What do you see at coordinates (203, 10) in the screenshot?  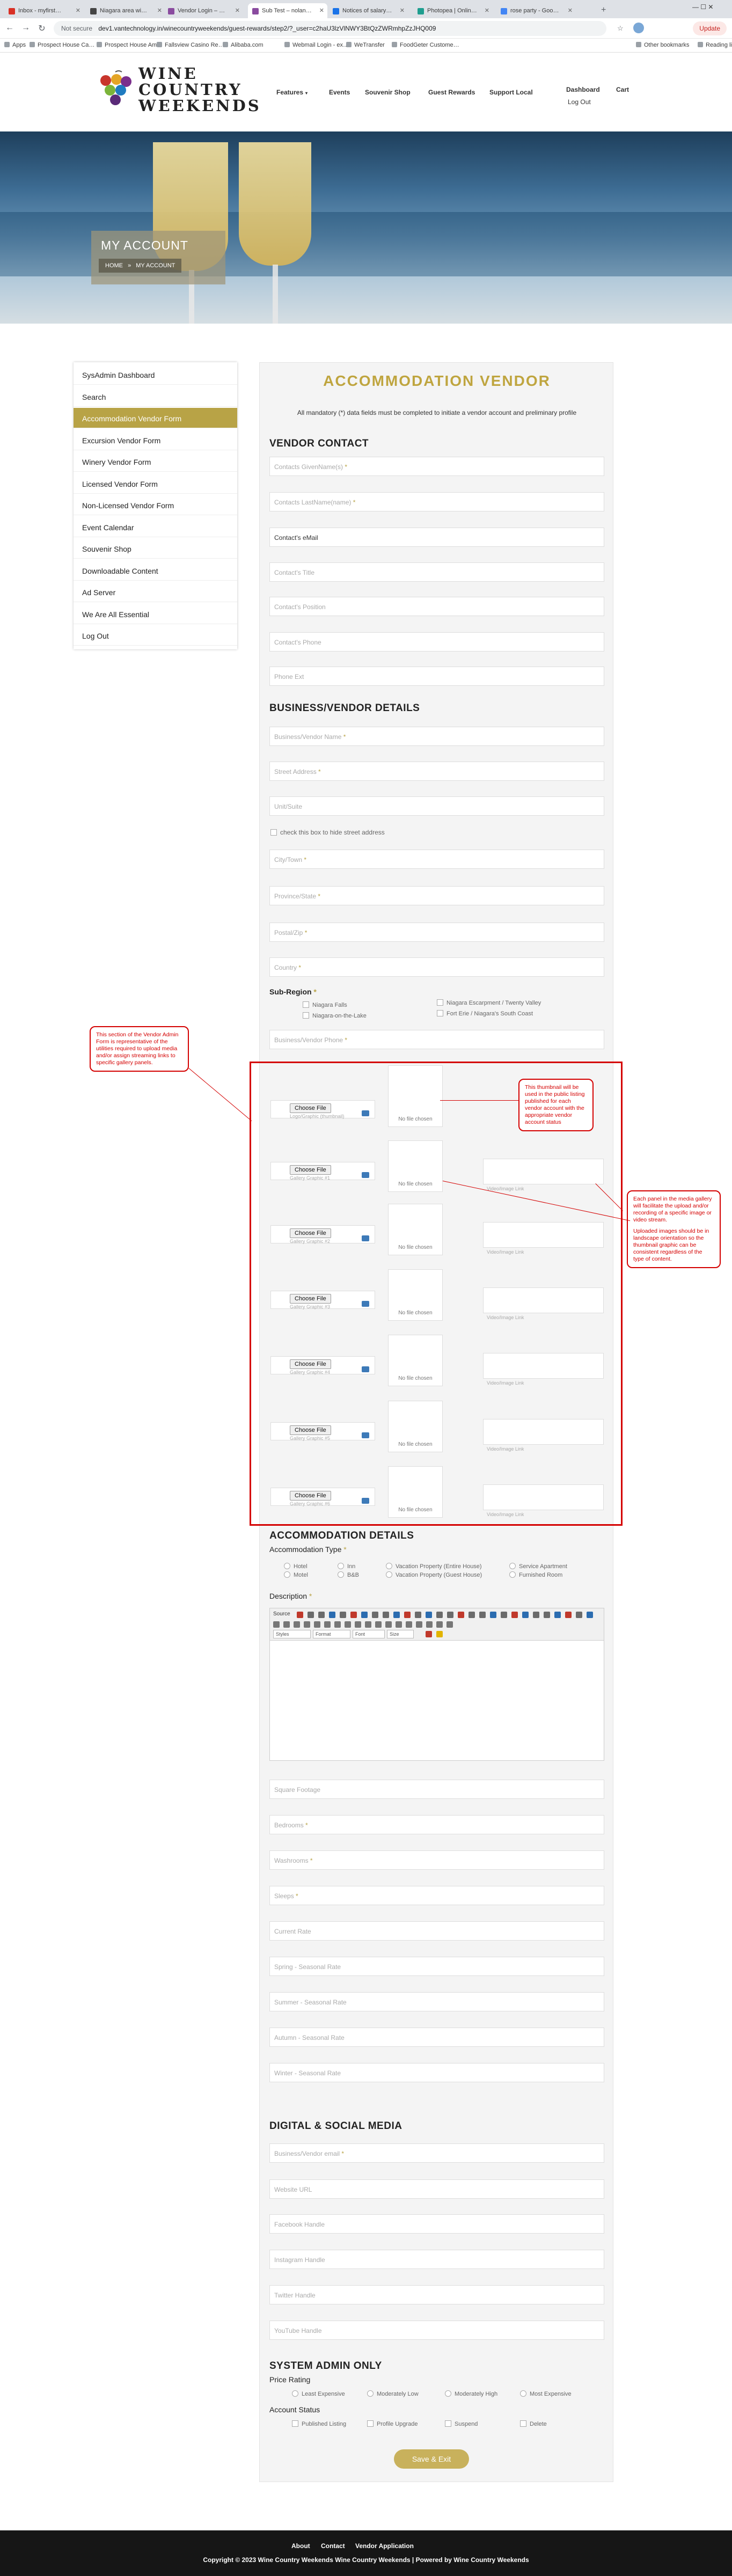 I see `browser-tab: Vendor Login – … ✕` at bounding box center [203, 10].